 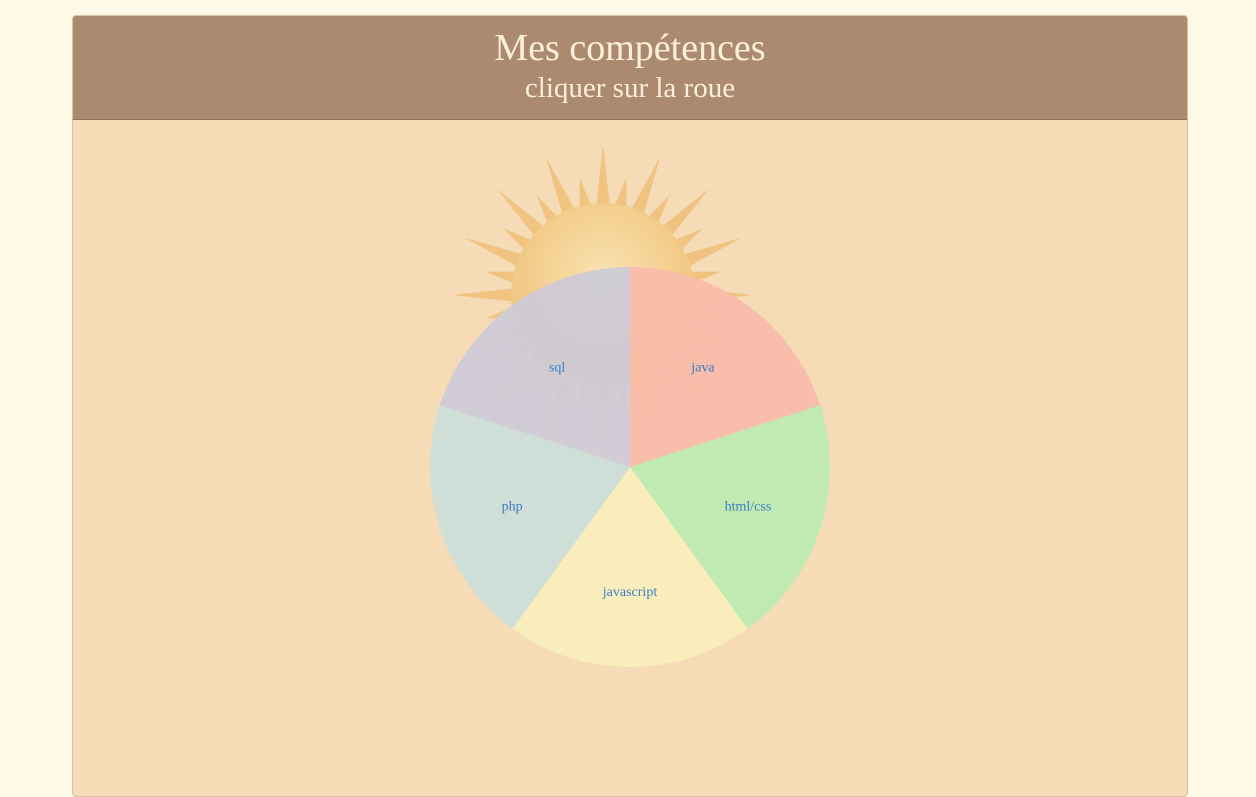 What do you see at coordinates (702, 368) in the screenshot?
I see `wheel-slice-label: java` at bounding box center [702, 368].